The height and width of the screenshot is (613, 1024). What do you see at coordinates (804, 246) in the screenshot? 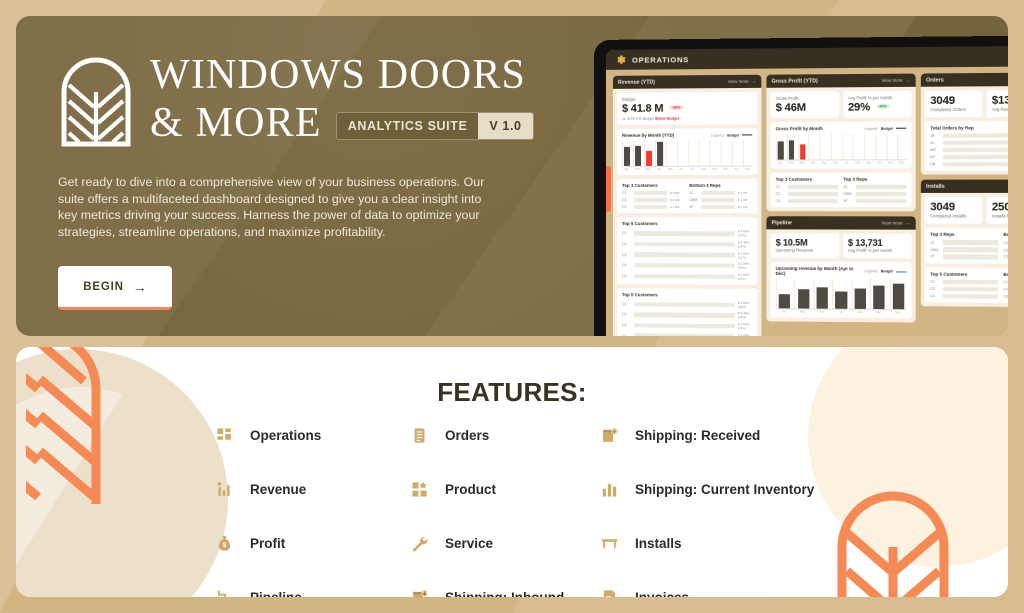
I see `kpi-upcoming-revenue: $ 10.5M Upcoming Revenue` at bounding box center [804, 246].